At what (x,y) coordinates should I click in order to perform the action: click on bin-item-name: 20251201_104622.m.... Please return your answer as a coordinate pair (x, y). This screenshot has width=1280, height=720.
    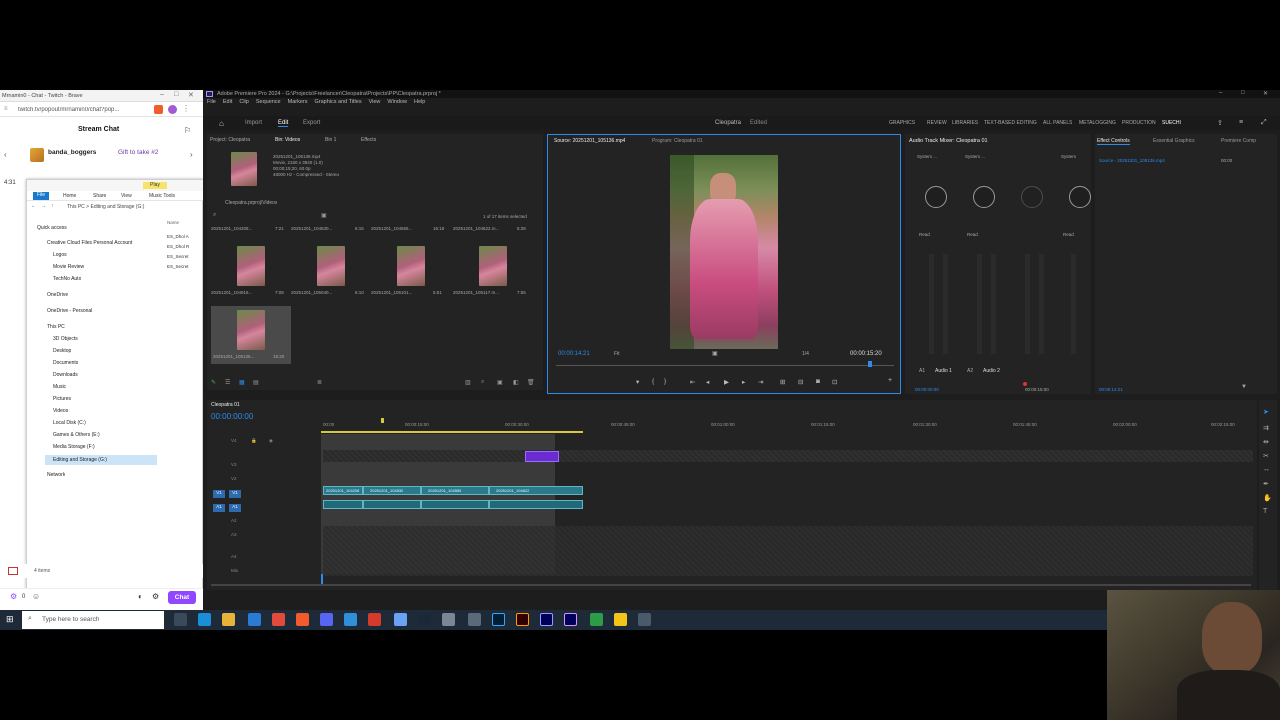
    Looking at the image, I should click on (490, 228).